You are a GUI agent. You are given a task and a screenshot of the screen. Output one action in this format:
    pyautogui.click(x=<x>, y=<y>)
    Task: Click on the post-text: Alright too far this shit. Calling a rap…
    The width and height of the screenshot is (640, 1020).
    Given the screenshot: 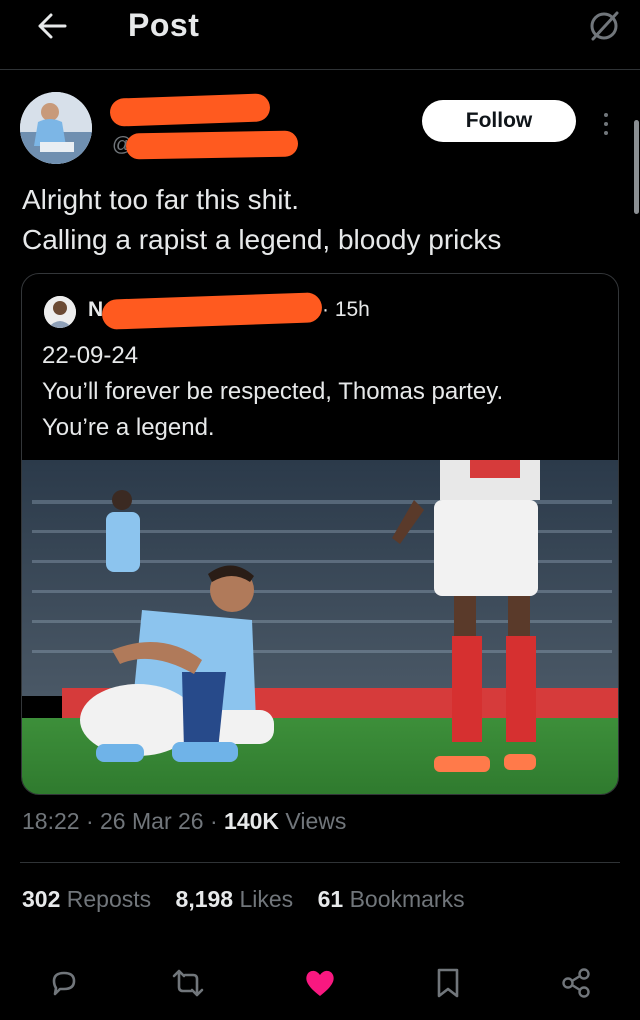 What is the action you would take?
    pyautogui.click(x=322, y=220)
    